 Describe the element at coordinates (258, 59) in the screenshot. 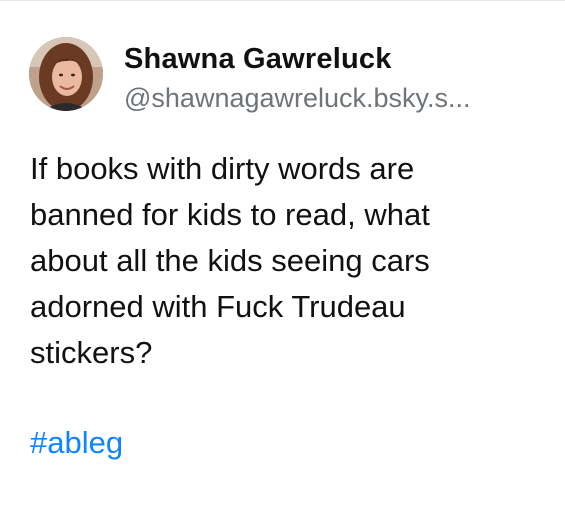

I see `author-display-name: Shawna Gawreluck` at that location.